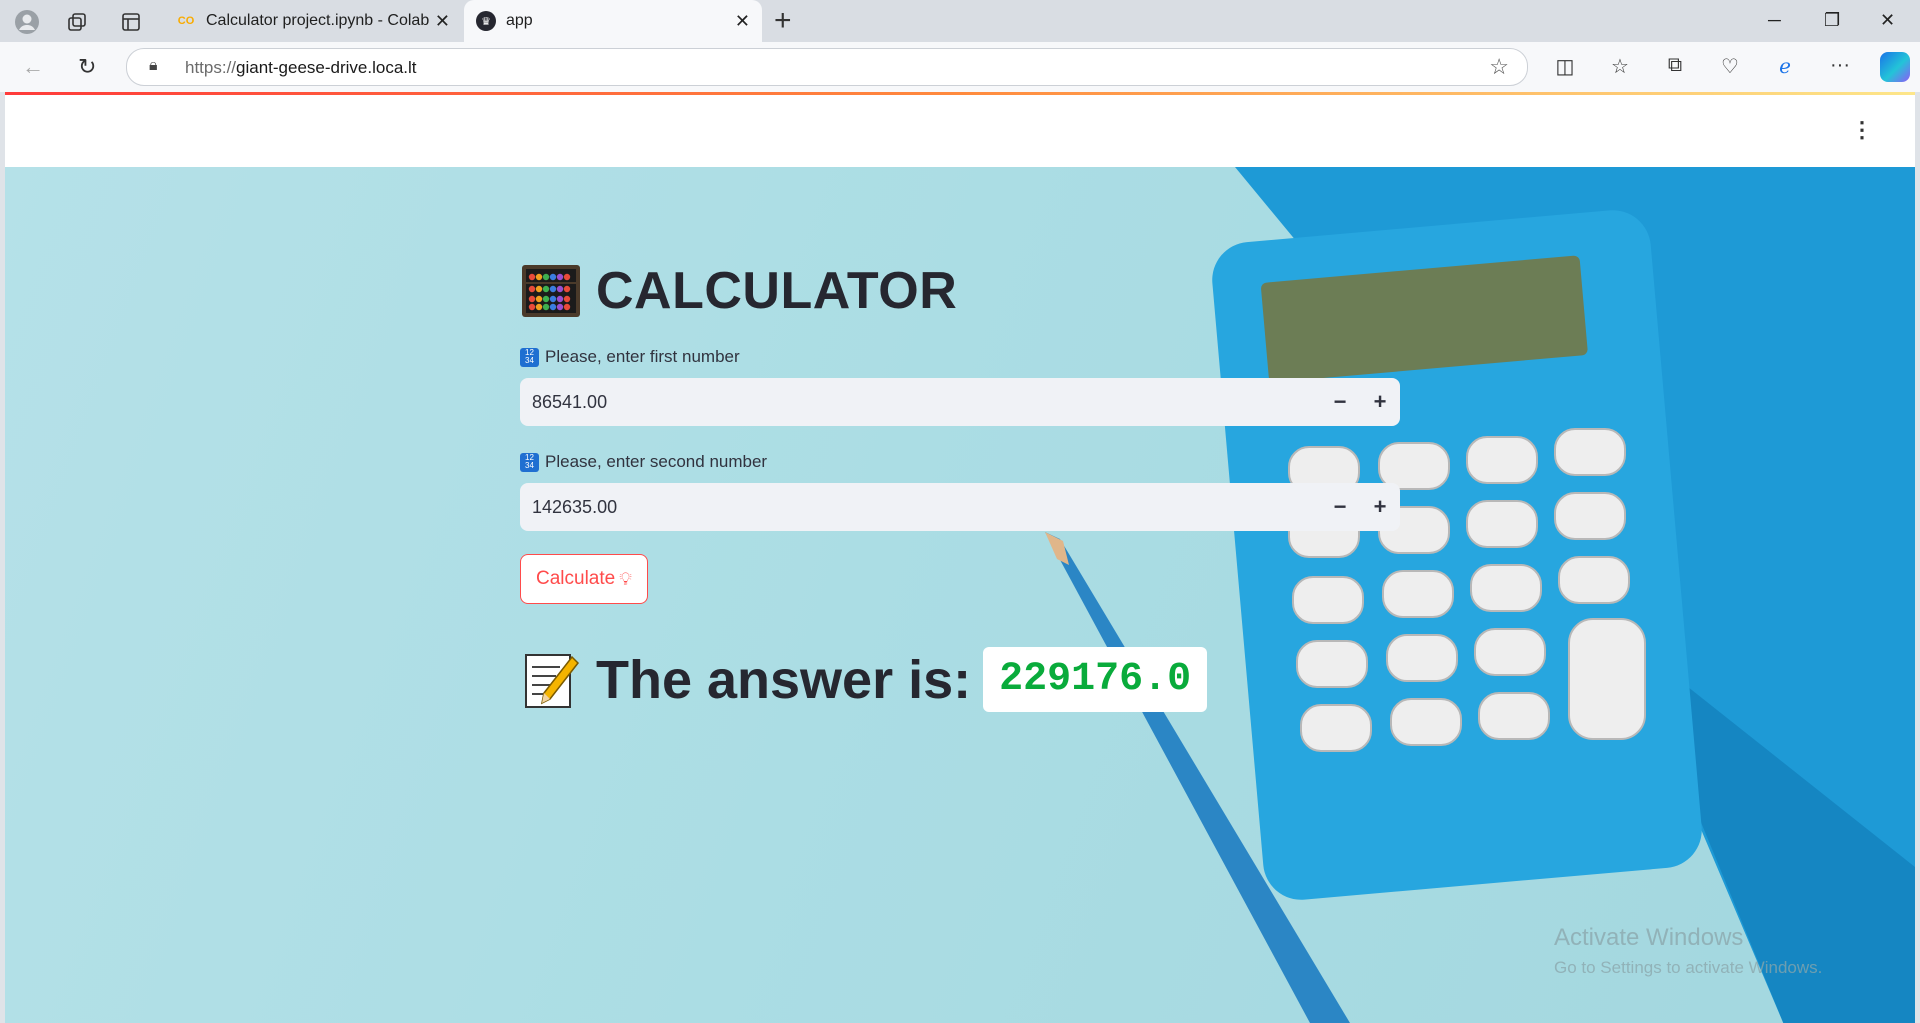 The width and height of the screenshot is (1920, 1023). What do you see at coordinates (777, 291) in the screenshot?
I see `page-title: CALCULATOR` at bounding box center [777, 291].